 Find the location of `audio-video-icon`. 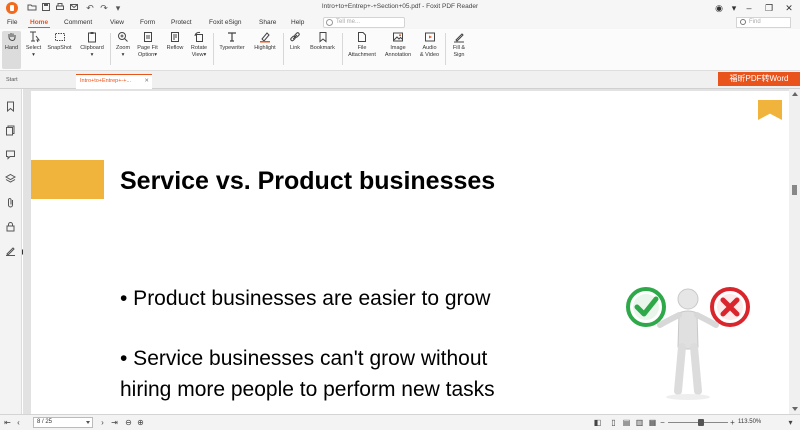

audio-video-icon is located at coordinates (430, 37).